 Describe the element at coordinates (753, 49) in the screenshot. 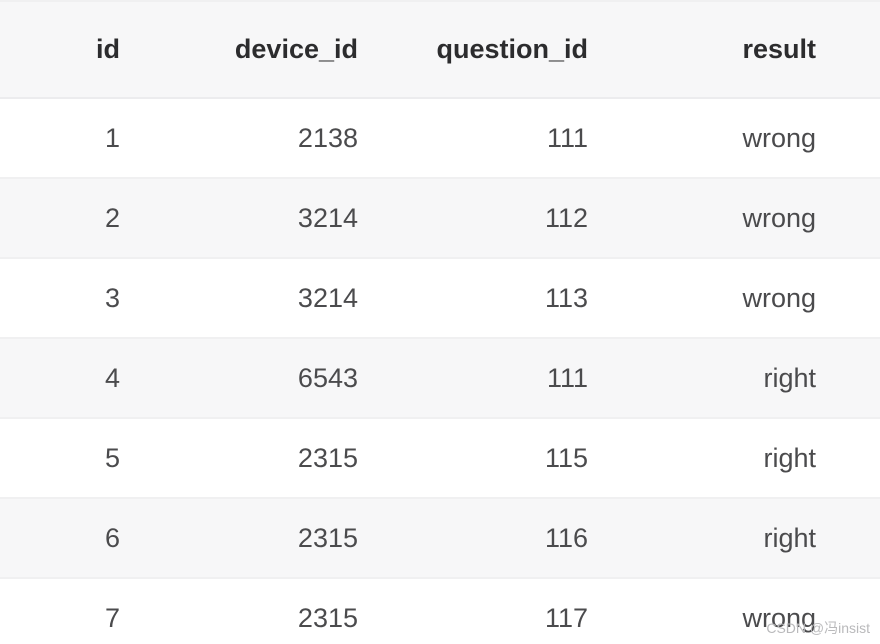

I see `column-header-result: result` at that location.